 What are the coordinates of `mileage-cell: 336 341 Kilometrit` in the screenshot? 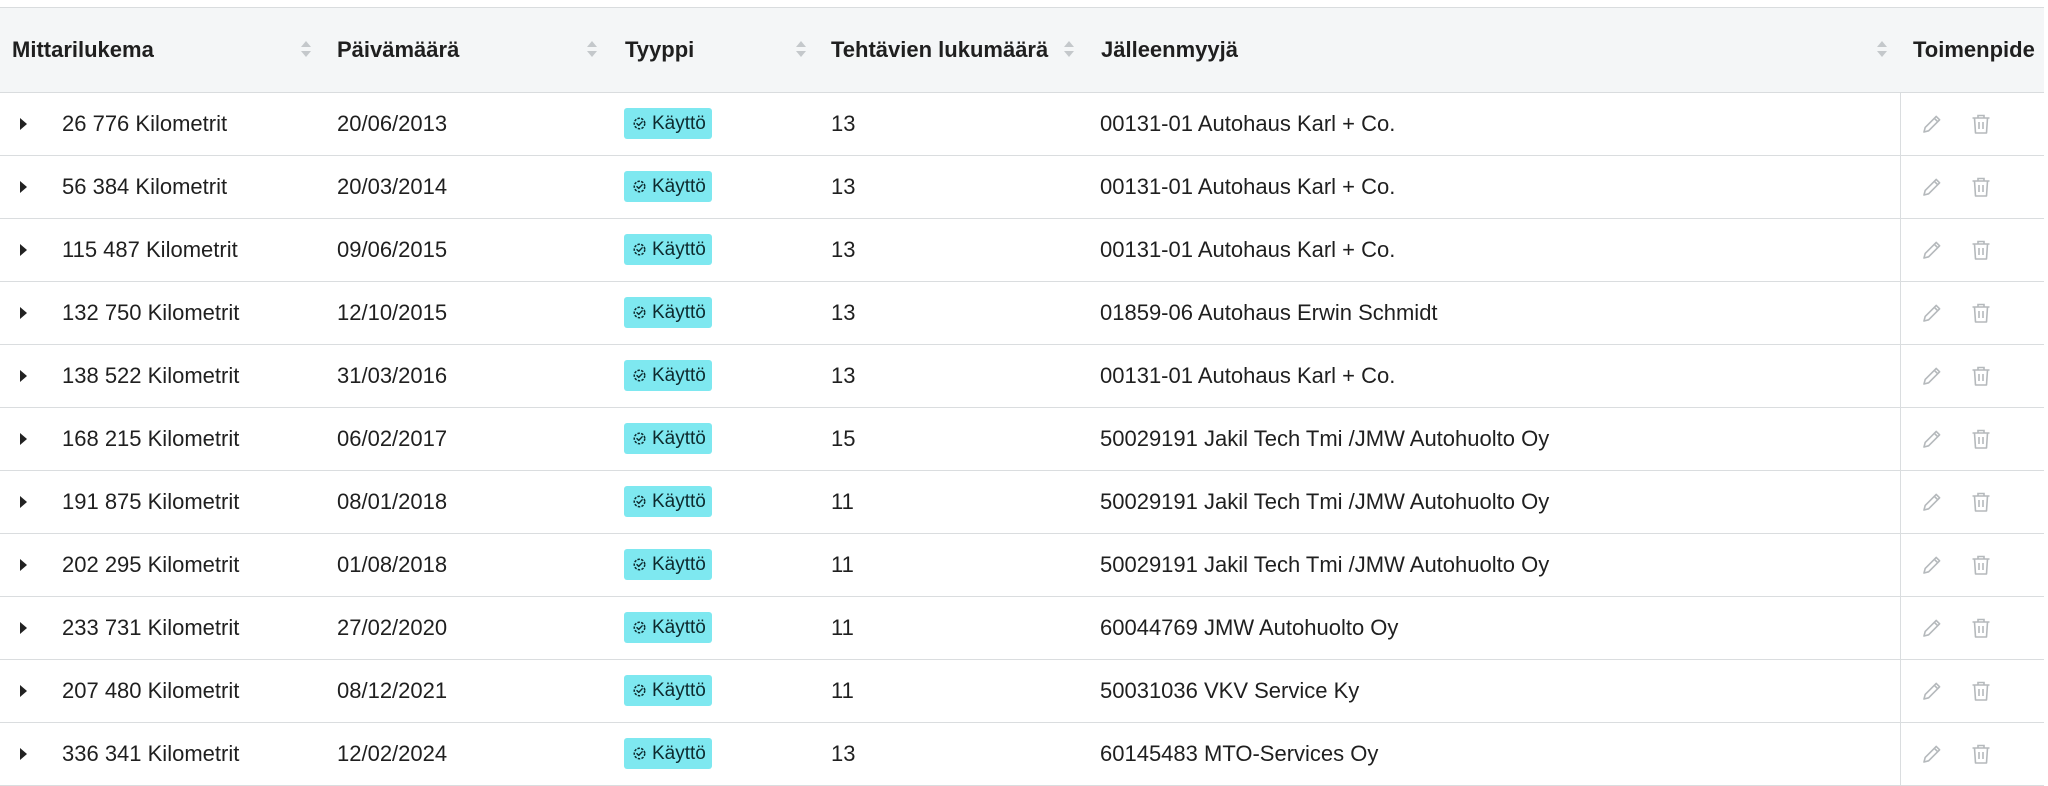 It's located at (151, 753).